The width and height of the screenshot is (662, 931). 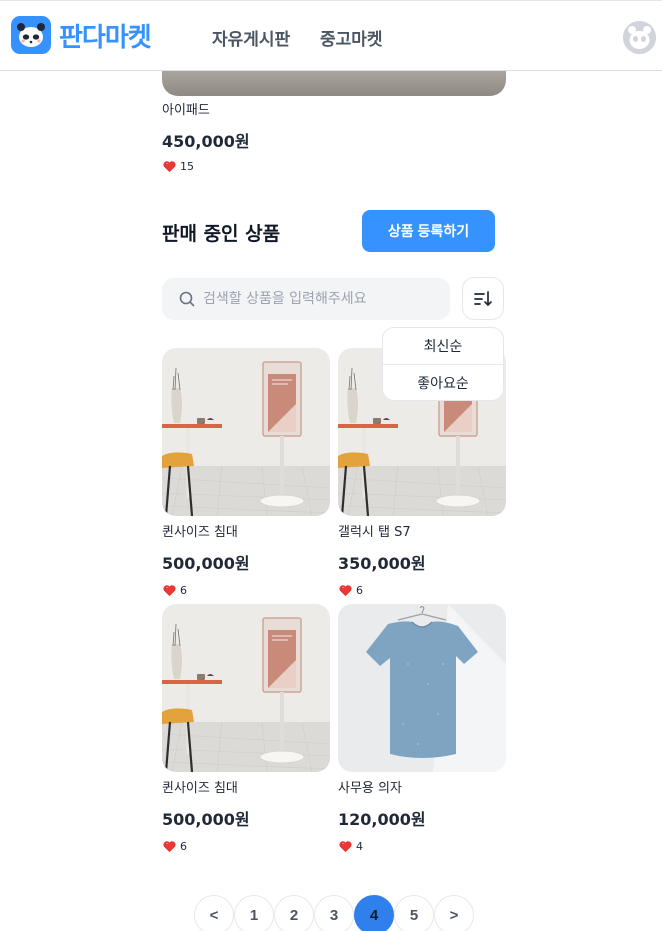 What do you see at coordinates (374, 913) in the screenshot?
I see `page-button-4: 4` at bounding box center [374, 913].